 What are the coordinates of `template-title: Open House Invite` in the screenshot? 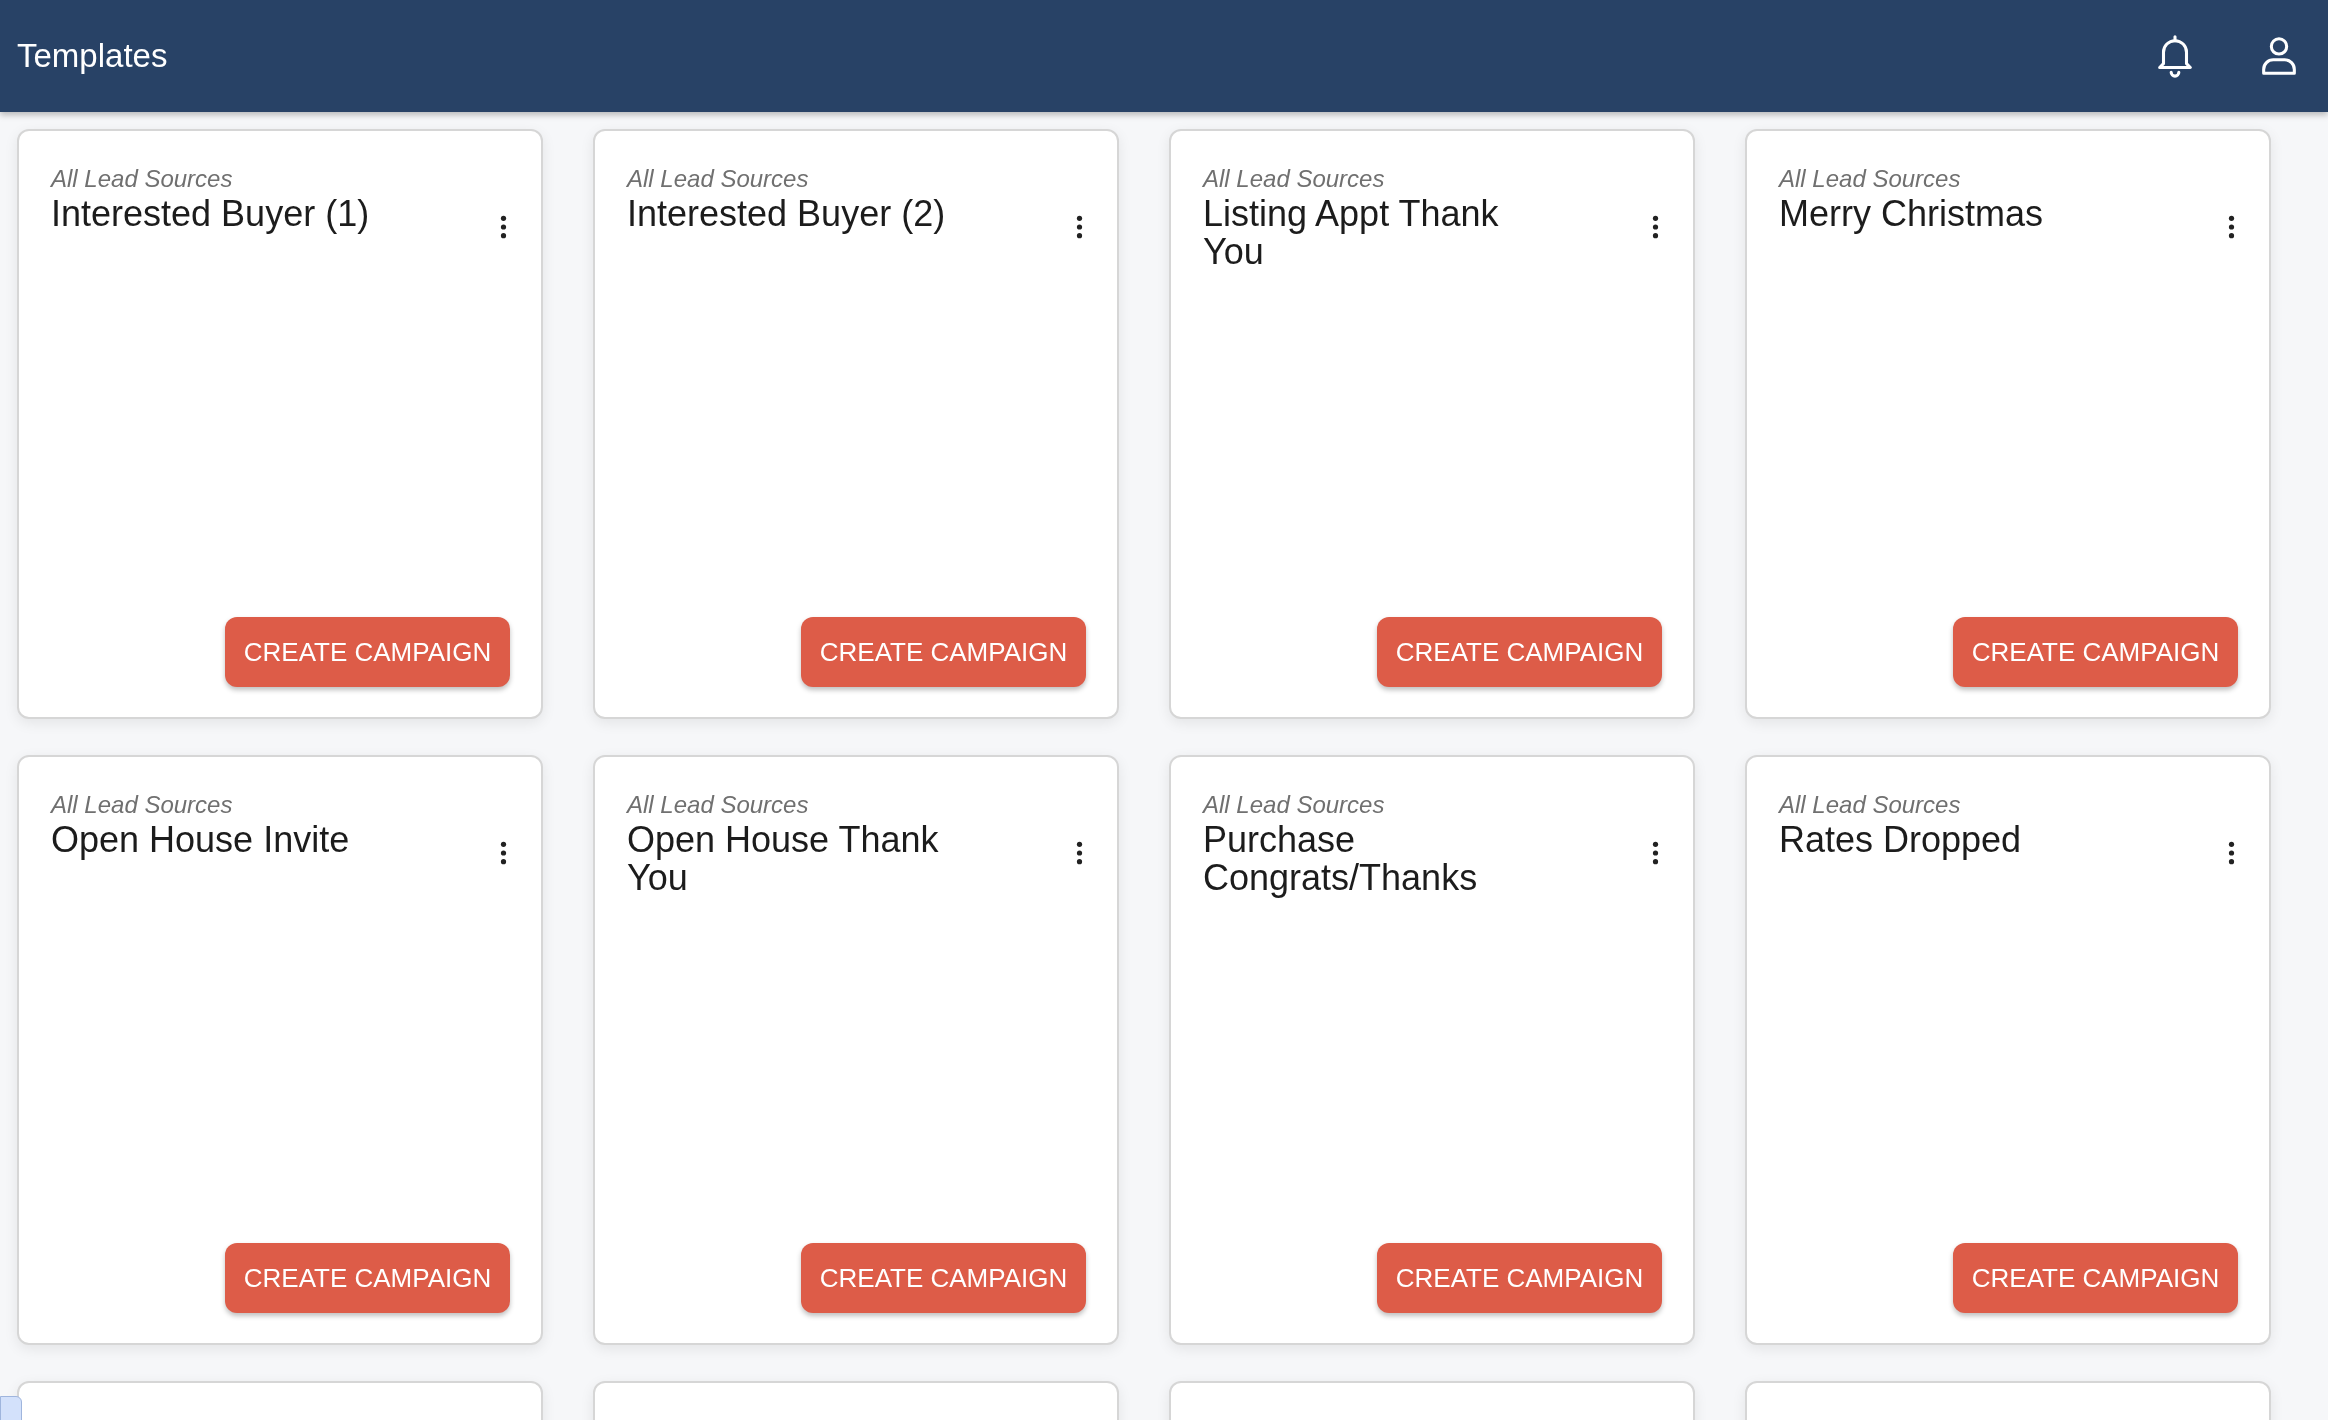 It's located at (200, 840).